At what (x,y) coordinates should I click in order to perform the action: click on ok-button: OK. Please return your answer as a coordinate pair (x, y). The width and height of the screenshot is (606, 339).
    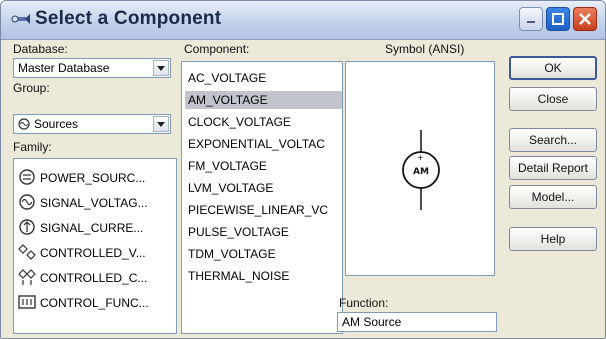
    Looking at the image, I should click on (553, 68).